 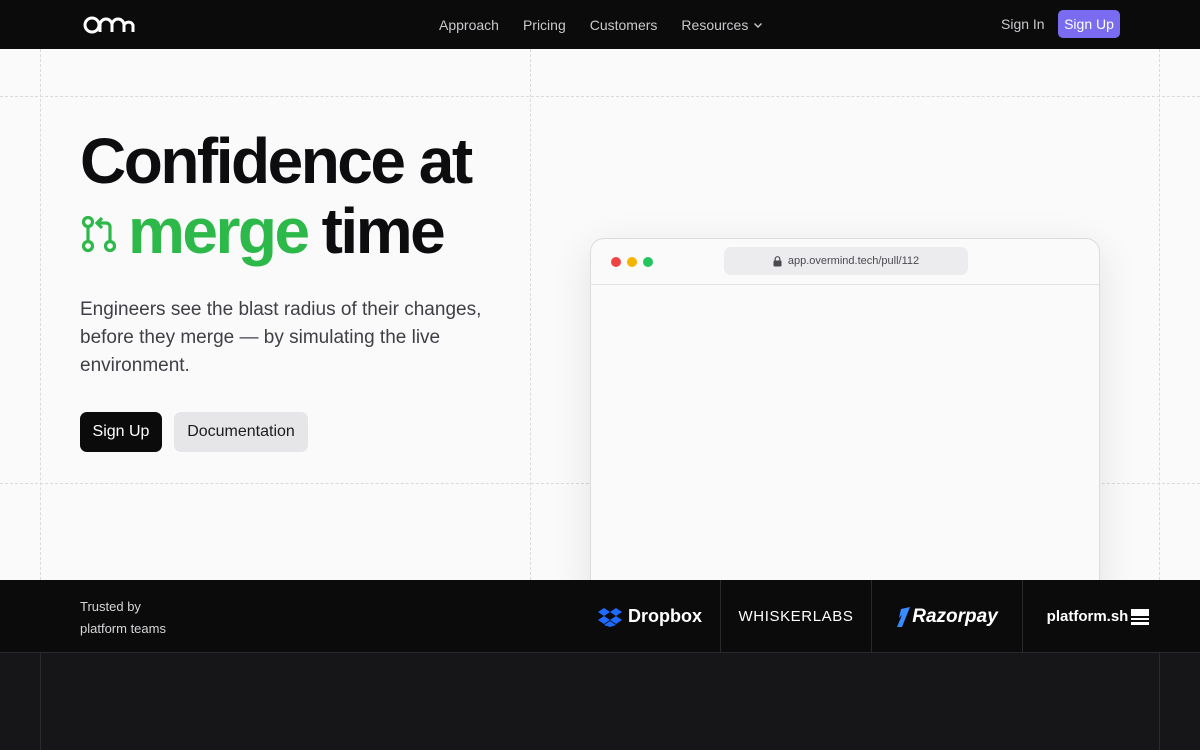 I want to click on hero-sign-up-button: Sign Up, so click(x=121, y=432).